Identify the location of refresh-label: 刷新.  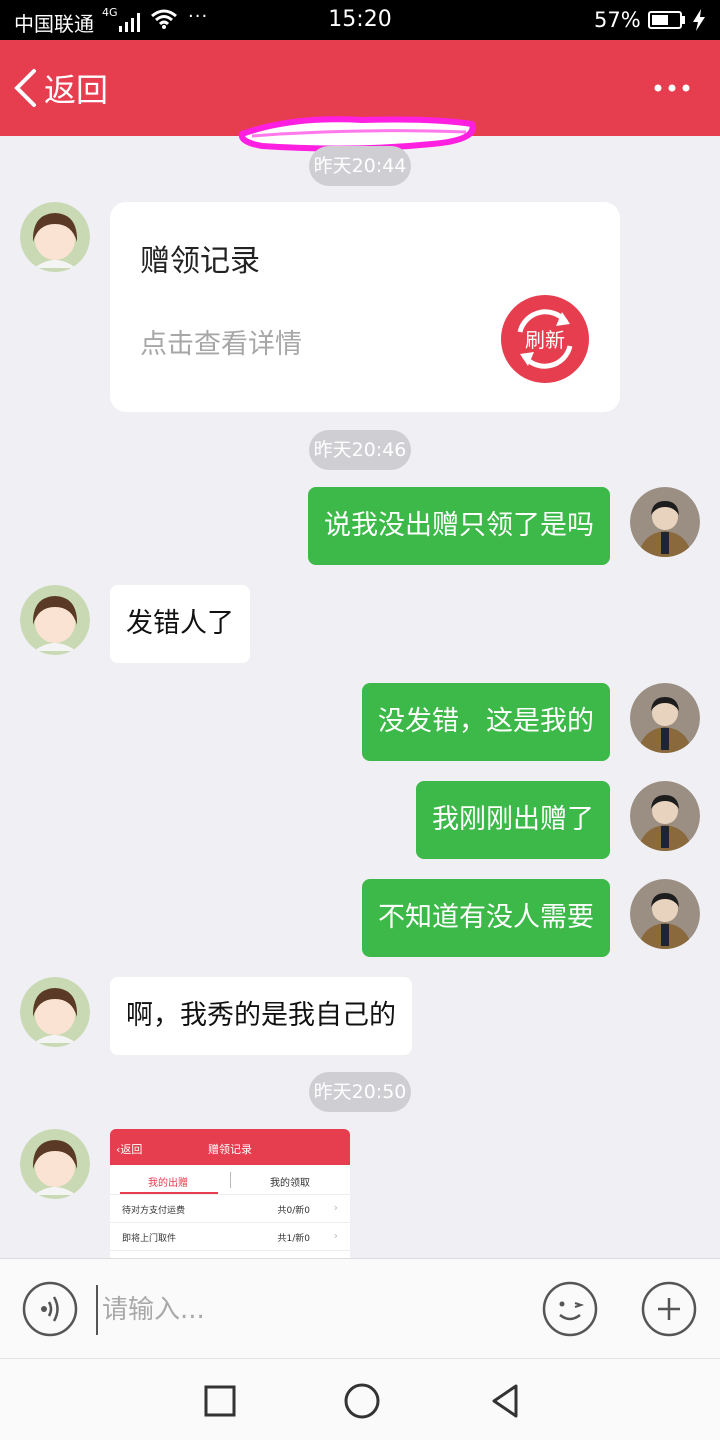
(545, 340).